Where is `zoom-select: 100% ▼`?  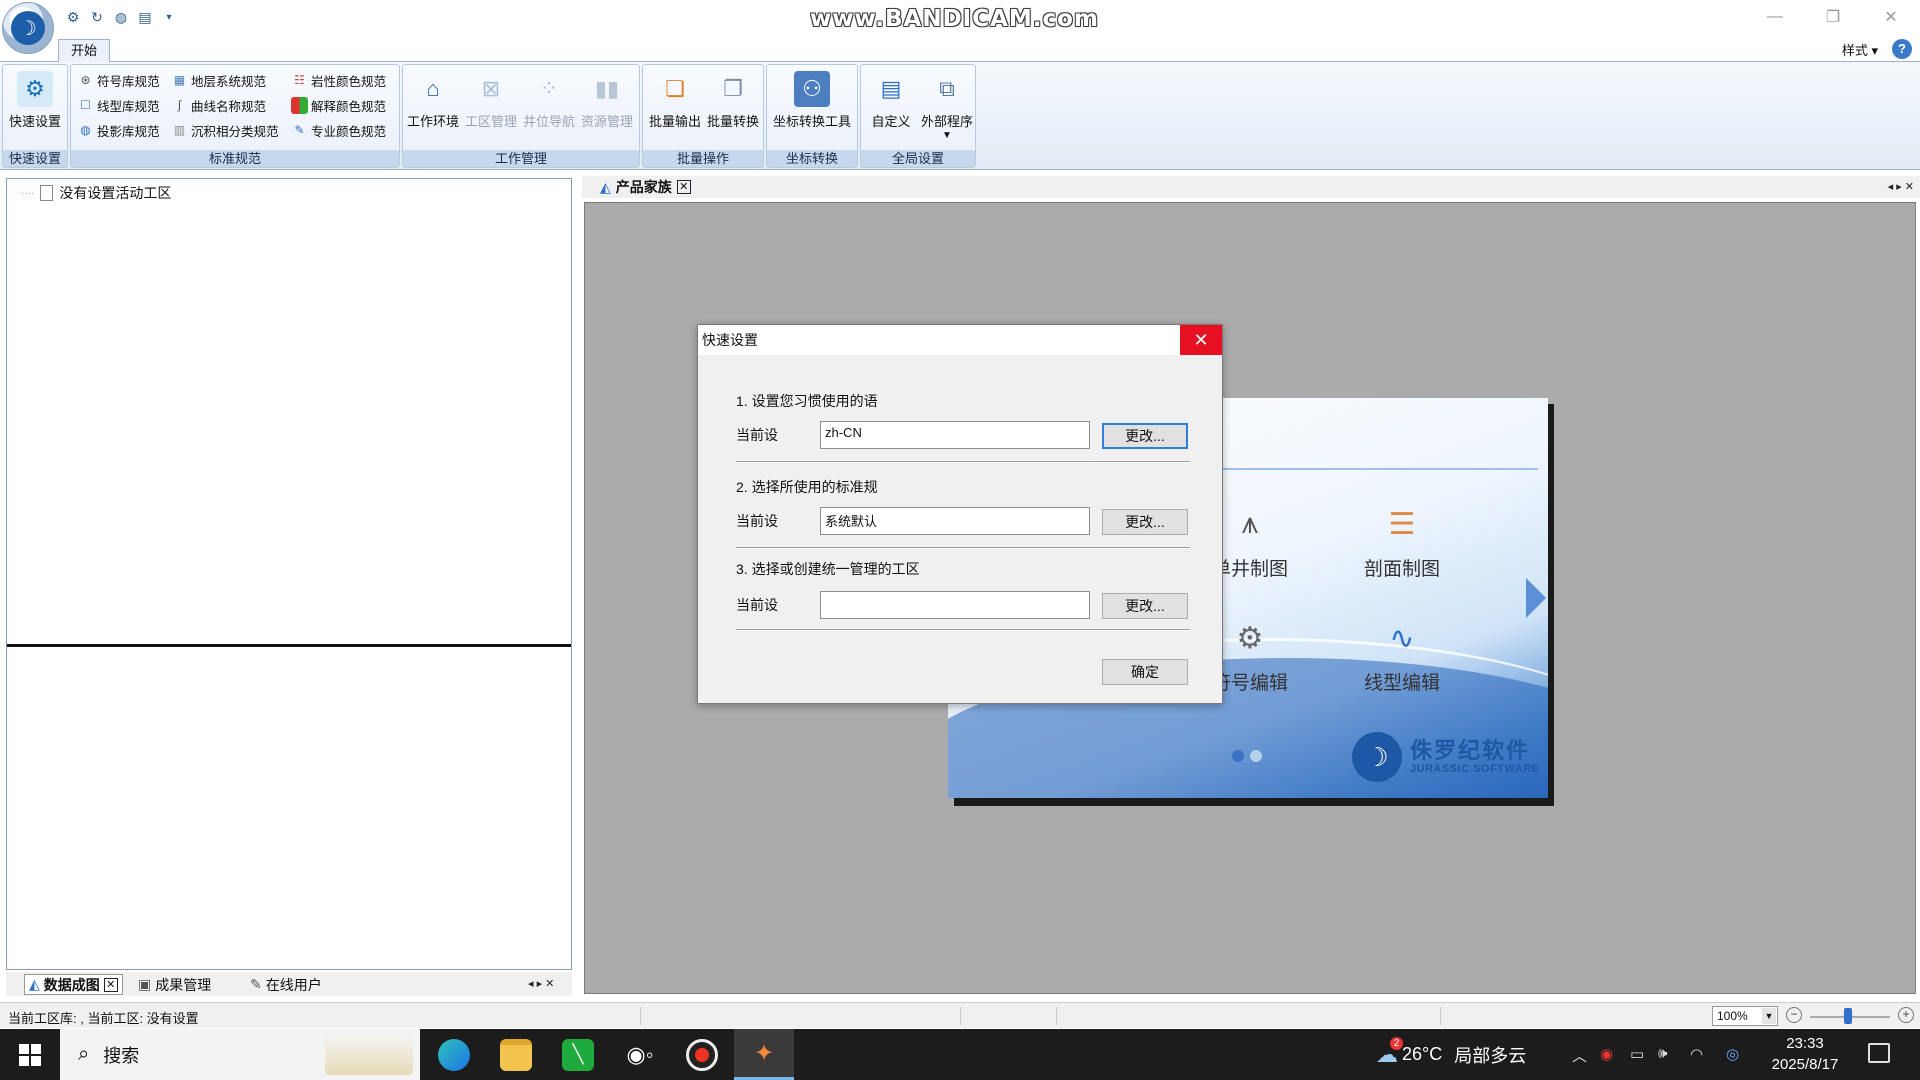
zoom-select: 100% ▼ is located at coordinates (1745, 1016).